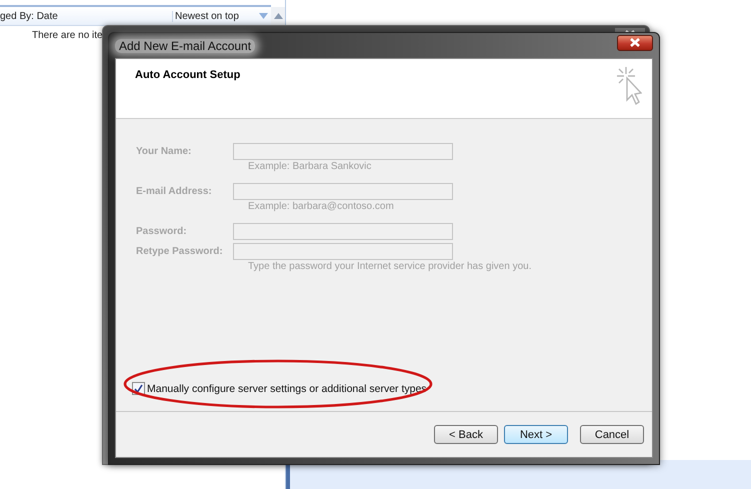  Describe the element at coordinates (86, 16) in the screenshot. I see `sort-label: ged By: Date` at that location.